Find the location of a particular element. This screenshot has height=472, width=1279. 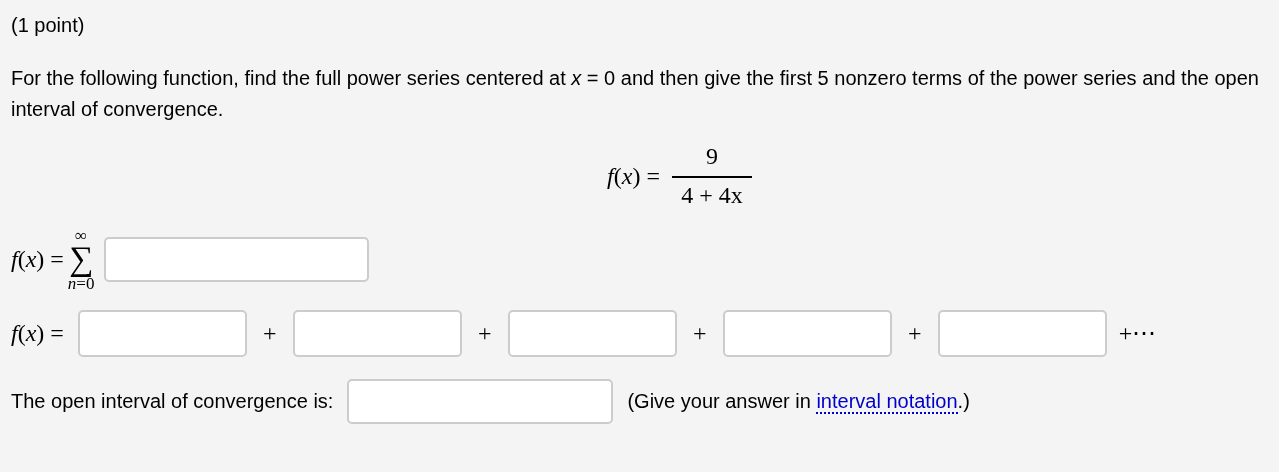

formula-lhs: f(x) = is located at coordinates (633, 176).